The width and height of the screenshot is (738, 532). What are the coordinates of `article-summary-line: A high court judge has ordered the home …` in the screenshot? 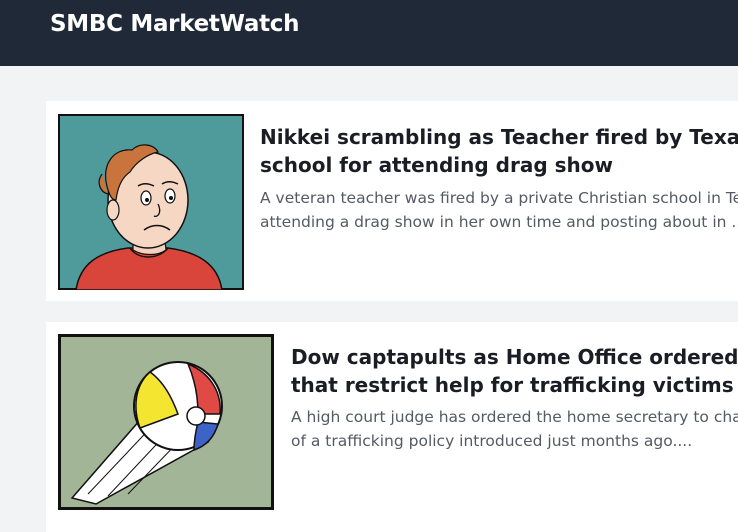 It's located at (514, 417).